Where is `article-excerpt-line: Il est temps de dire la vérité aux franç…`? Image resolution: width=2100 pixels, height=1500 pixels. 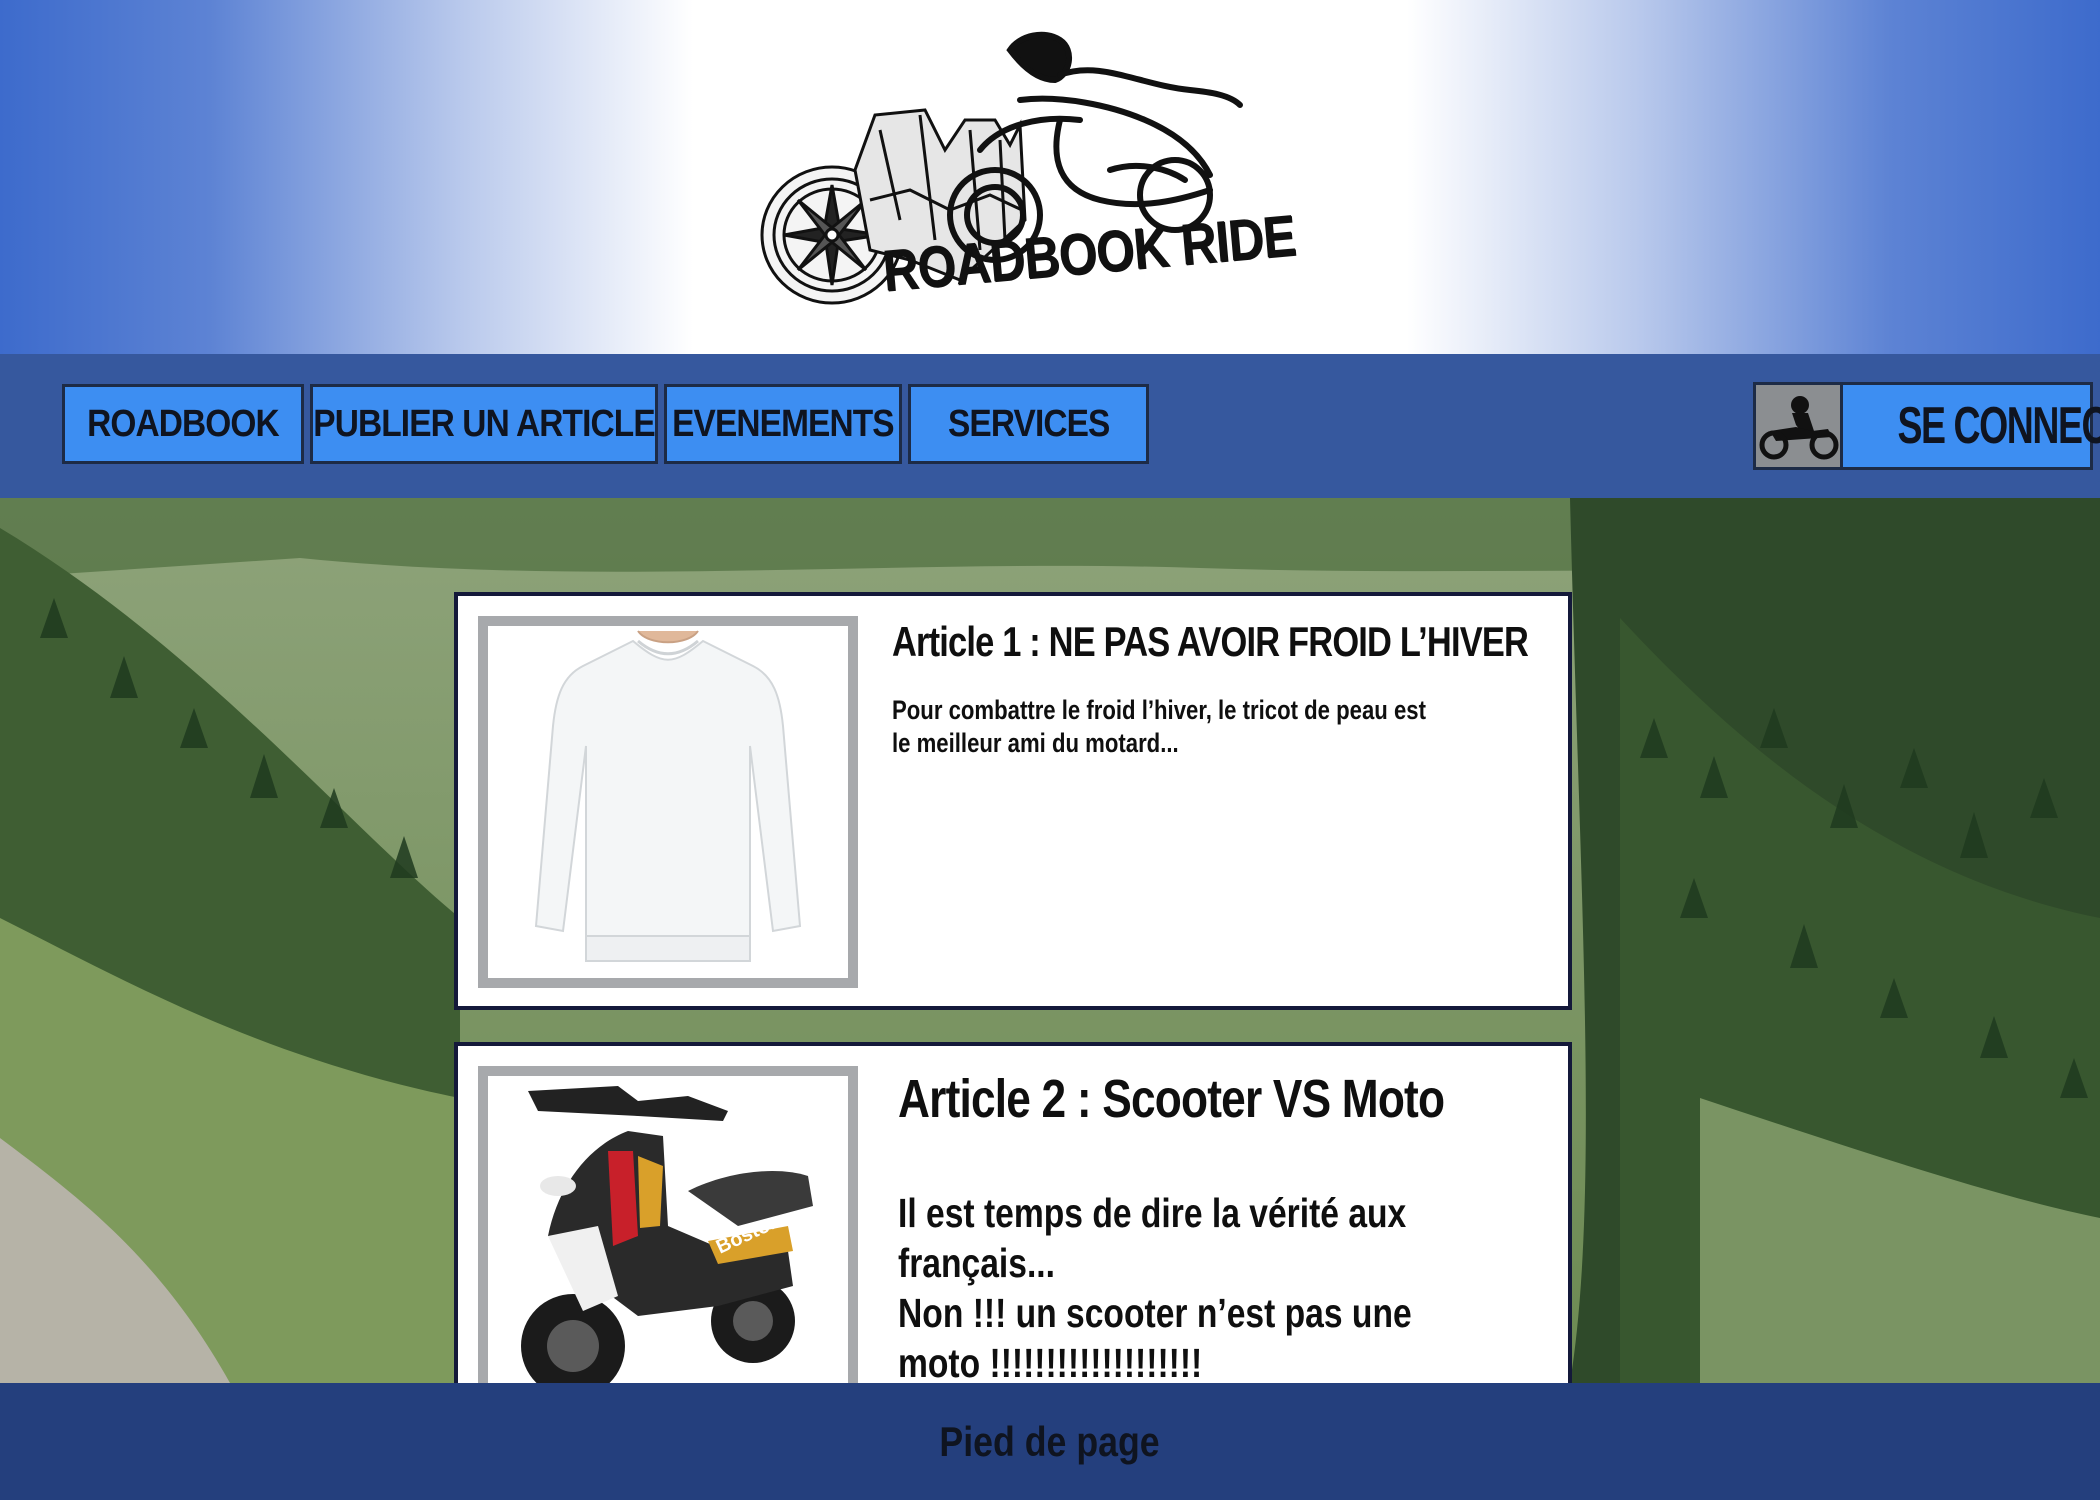
article-excerpt-line: Il est temps de dire la vérité aux franç… is located at coordinates (1152, 1238).